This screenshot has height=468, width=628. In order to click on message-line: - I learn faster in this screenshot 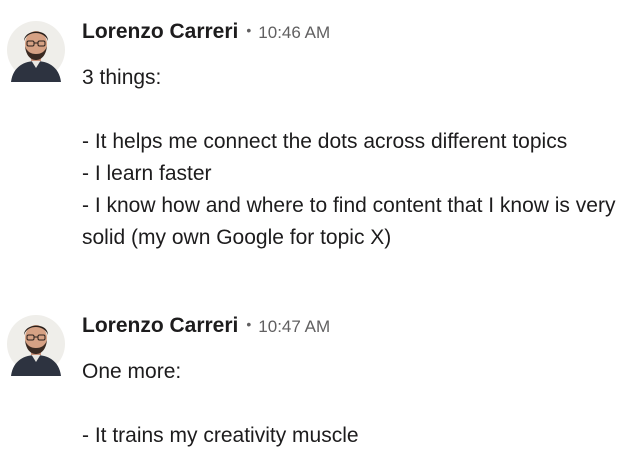, I will do `click(147, 173)`.